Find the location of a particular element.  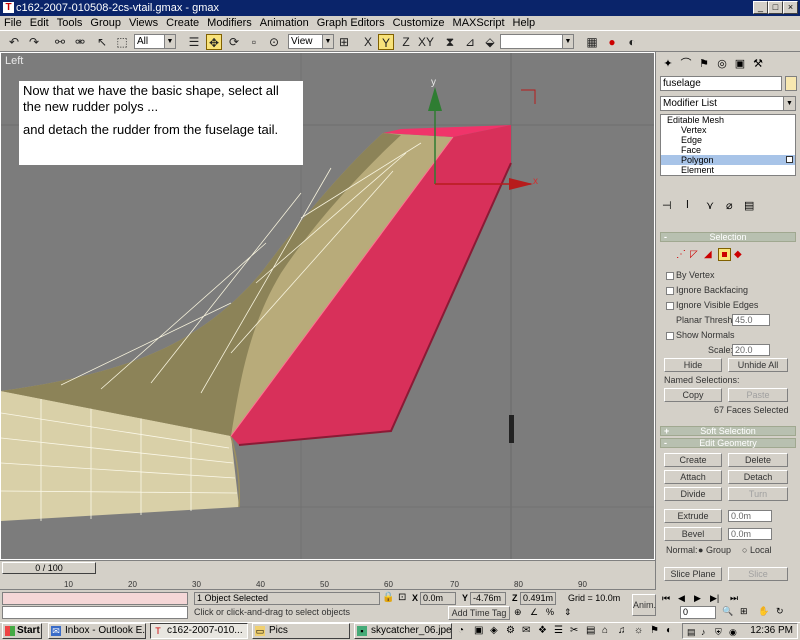

quicklaunch-icon: ▣ is located at coordinates (478, 630).